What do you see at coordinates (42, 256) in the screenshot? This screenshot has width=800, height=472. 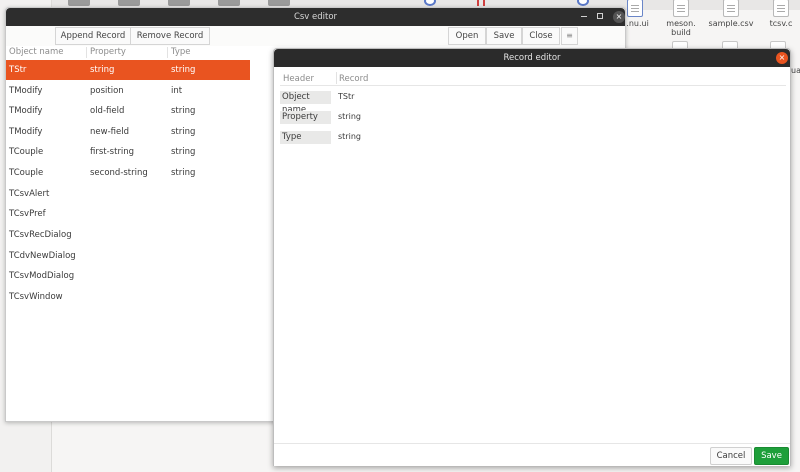 I see `cell-object-name: TCdvNewDialog` at bounding box center [42, 256].